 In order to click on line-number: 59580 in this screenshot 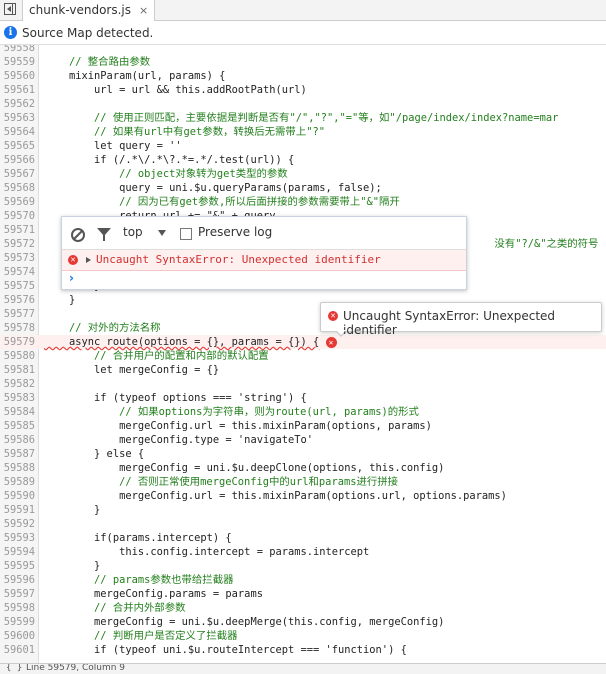, I will do `click(17, 356)`.